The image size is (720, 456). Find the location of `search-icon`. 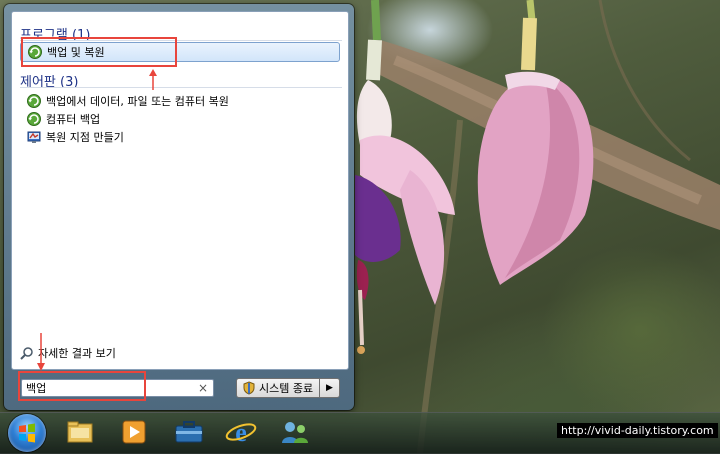

search-icon is located at coordinates (26, 353).